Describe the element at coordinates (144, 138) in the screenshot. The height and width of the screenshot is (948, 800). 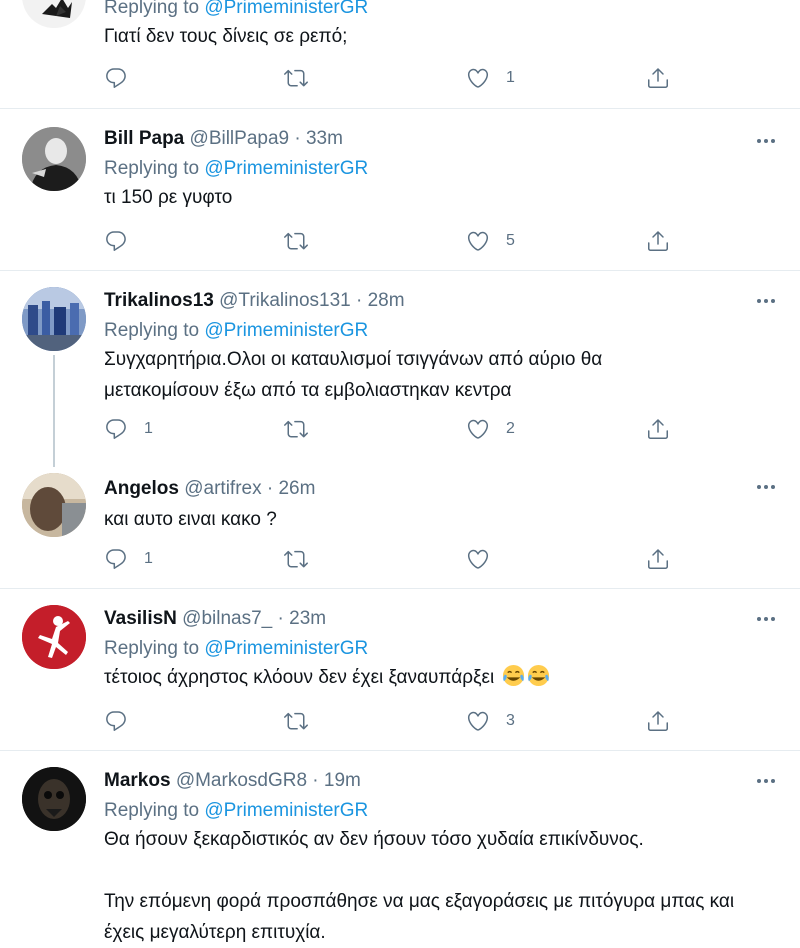
I see `display-name: Bill Papa` at that location.